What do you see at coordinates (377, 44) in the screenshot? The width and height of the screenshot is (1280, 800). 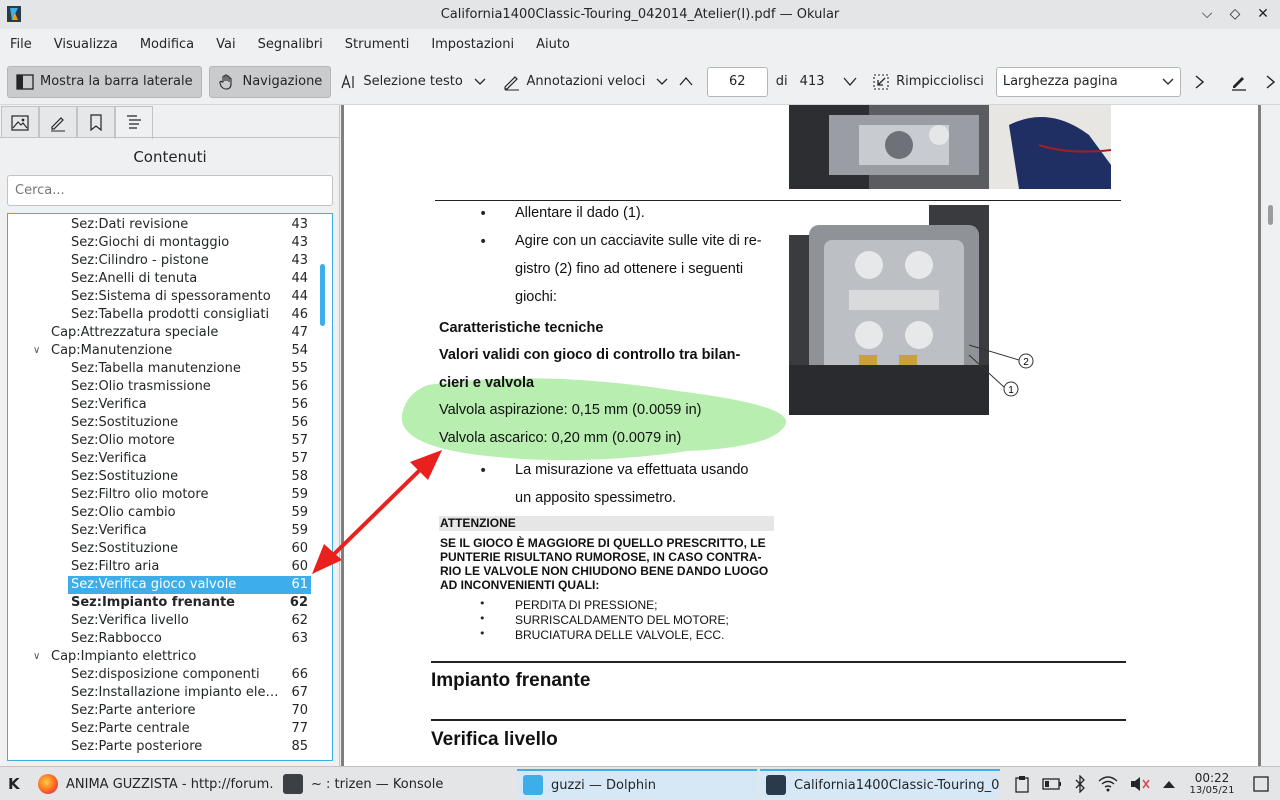 I see `menu-tools: Strumenti` at bounding box center [377, 44].